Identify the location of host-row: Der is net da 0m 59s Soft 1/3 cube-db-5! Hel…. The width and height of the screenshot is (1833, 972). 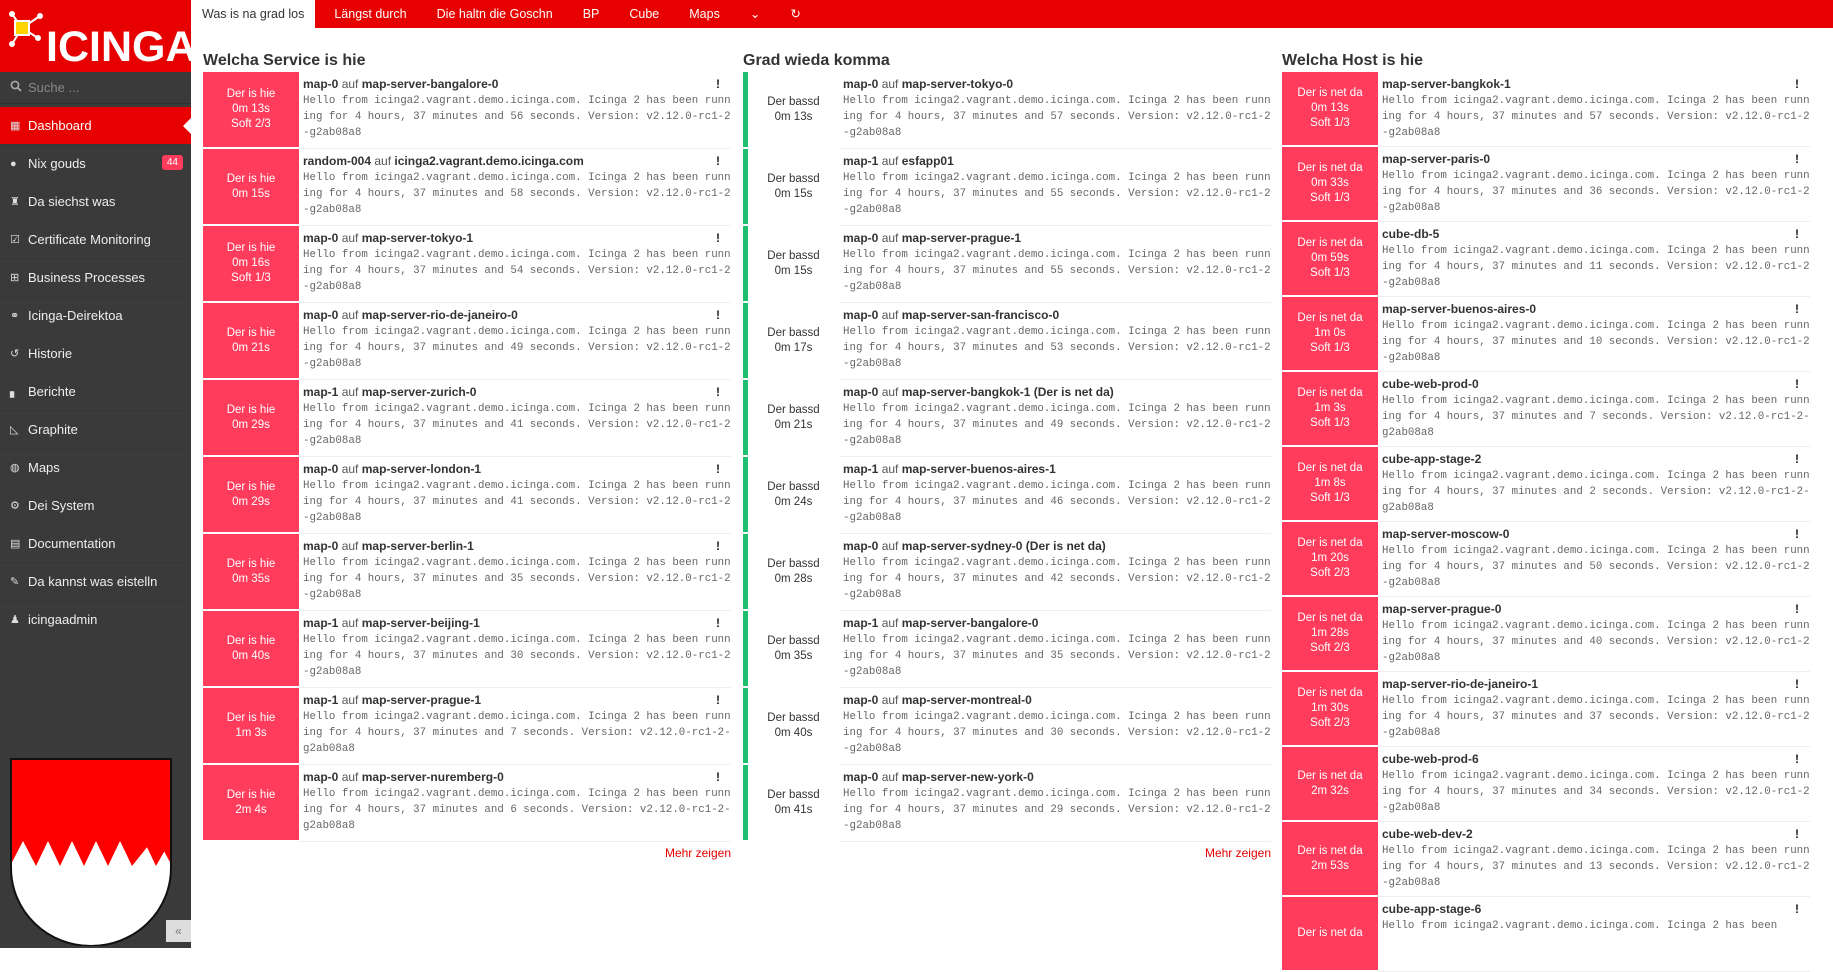
(1546, 259).